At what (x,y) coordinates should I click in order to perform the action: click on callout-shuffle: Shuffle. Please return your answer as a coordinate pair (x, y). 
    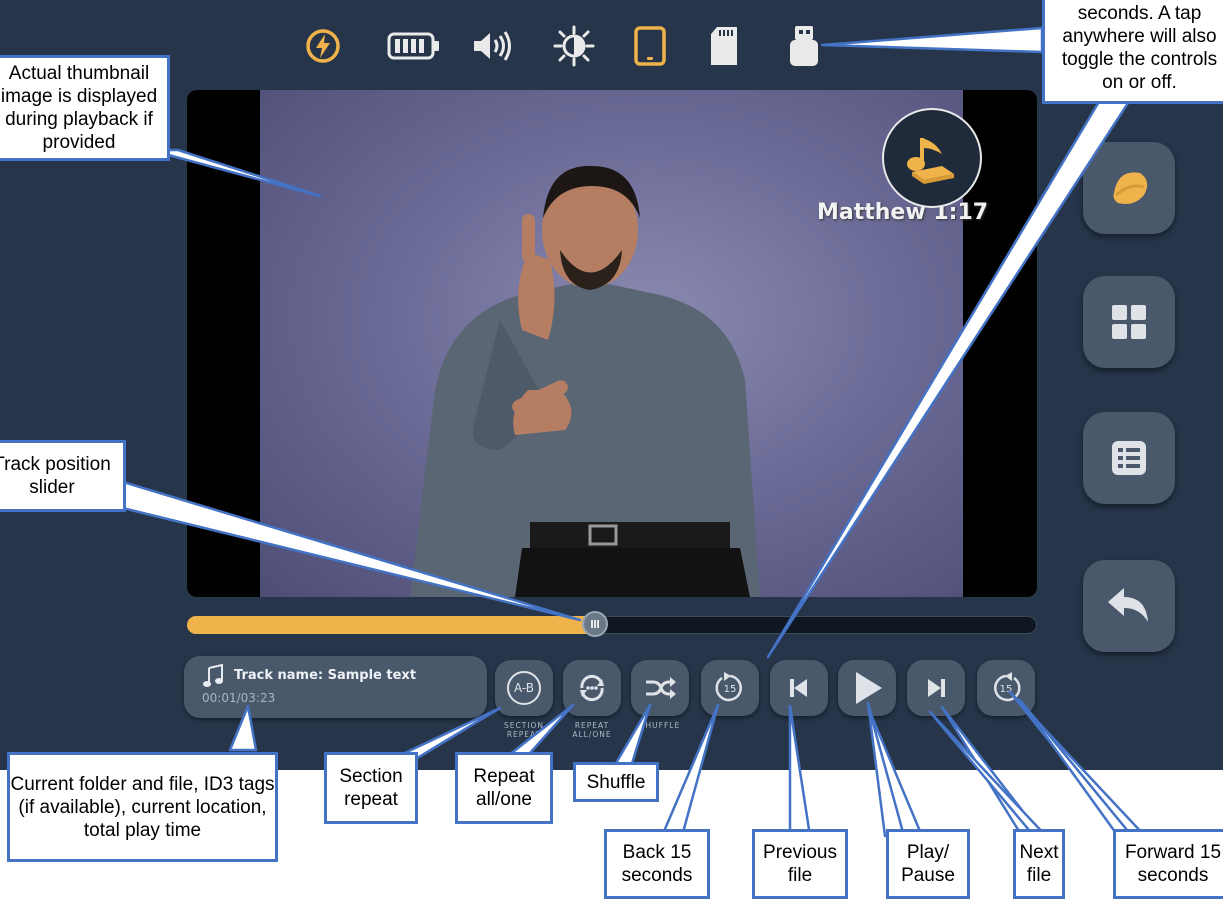
    Looking at the image, I should click on (616, 782).